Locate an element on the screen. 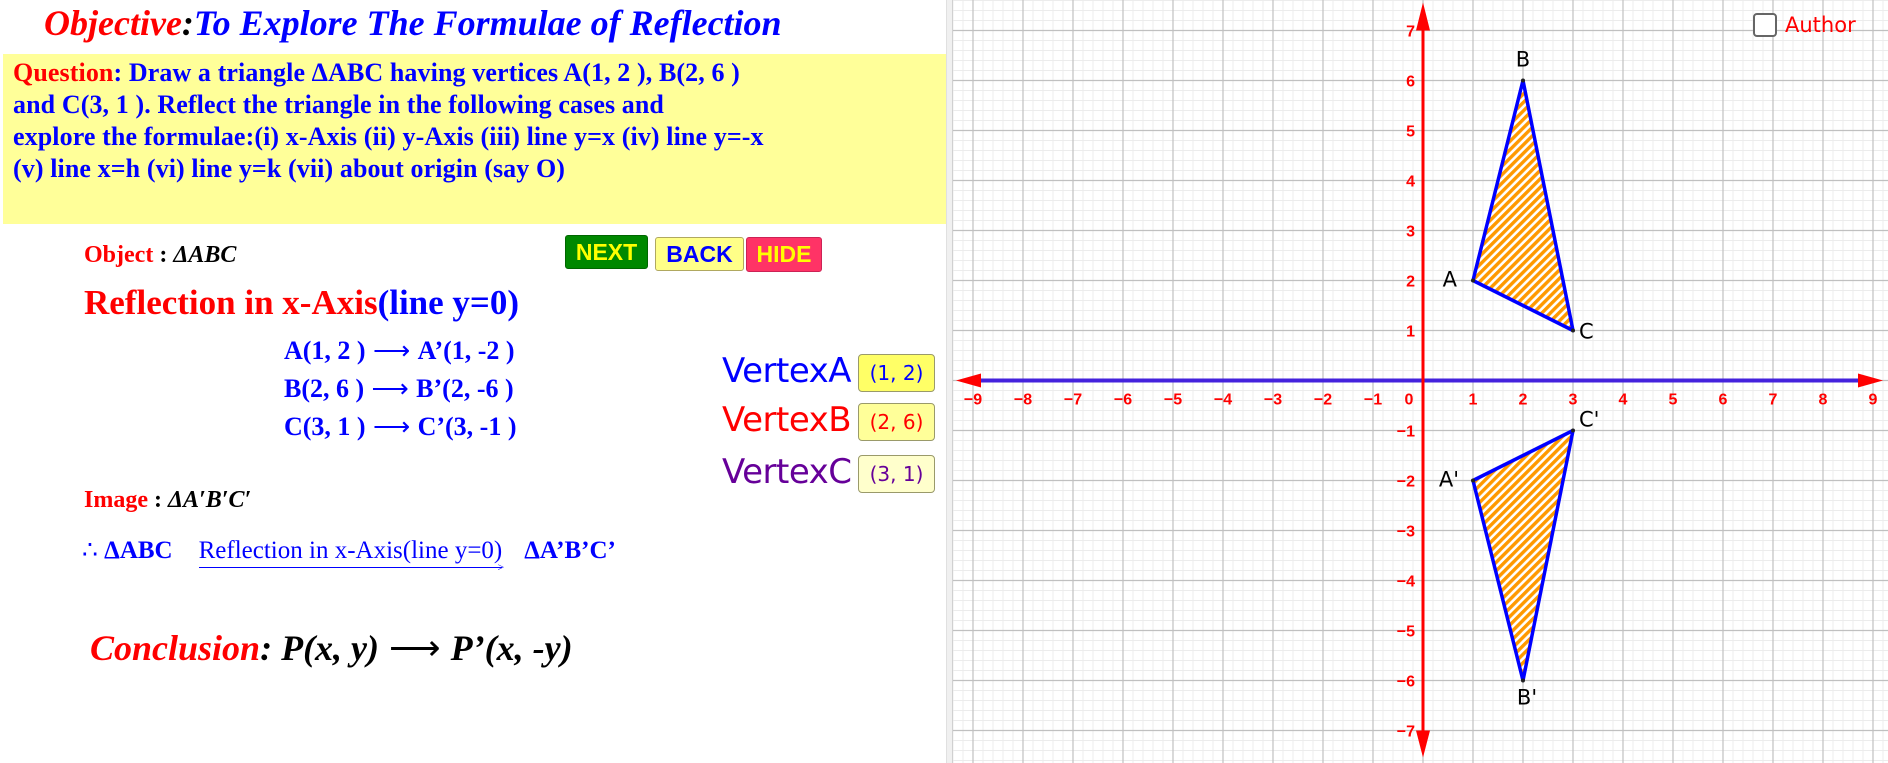 The height and width of the screenshot is (763, 1888). x-tick-label: −8 is located at coordinates (1023, 400).